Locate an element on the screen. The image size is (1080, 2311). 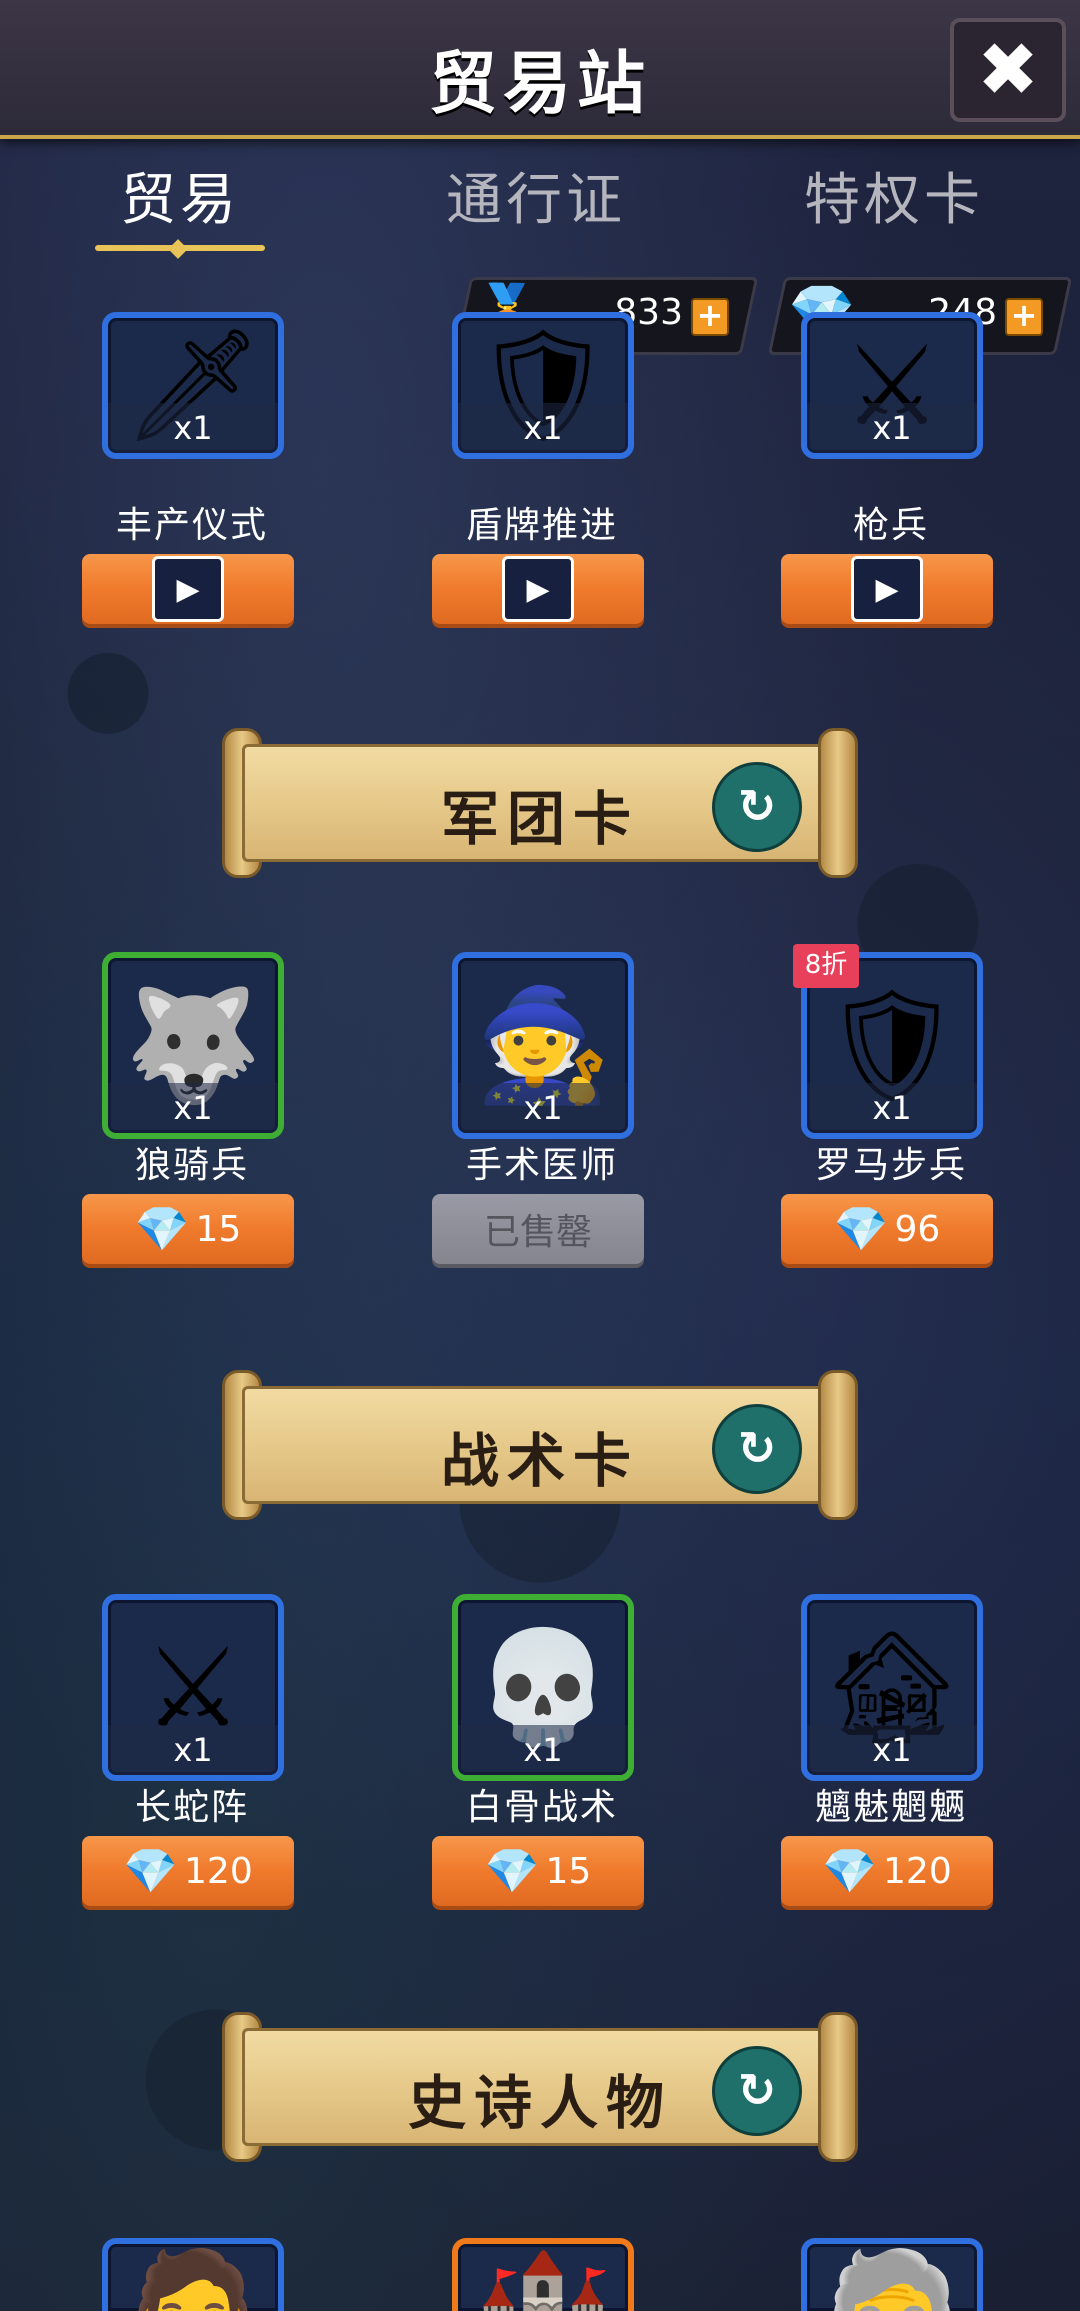
item-card: 🧙 x1 is located at coordinates (543, 1045).